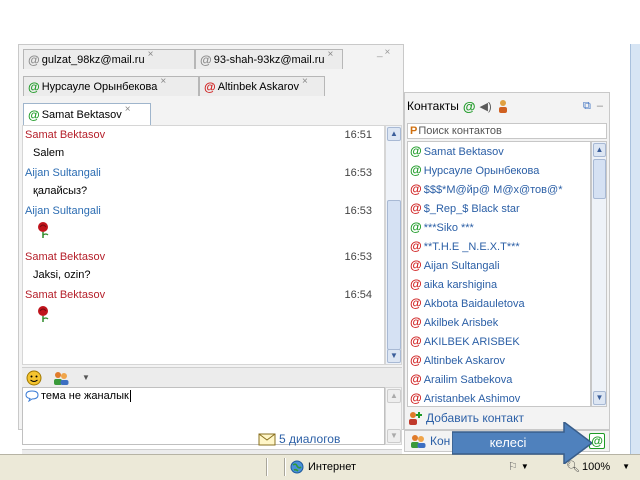 The image size is (640, 480). What do you see at coordinates (358, 295) in the screenshot?
I see `message-time: 16:54` at bounding box center [358, 295].